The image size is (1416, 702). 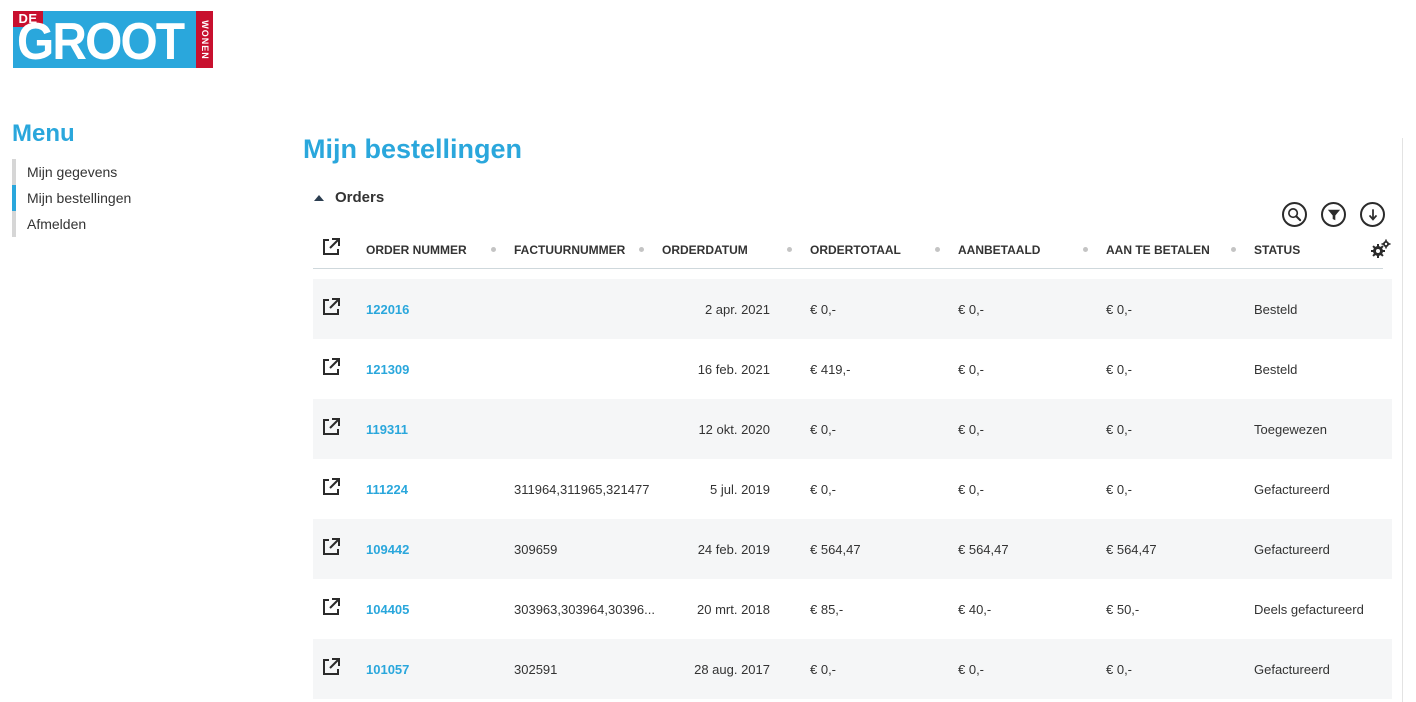 What do you see at coordinates (855, 249) in the screenshot?
I see `col-ordertotaal: ORDERTOTAAL` at bounding box center [855, 249].